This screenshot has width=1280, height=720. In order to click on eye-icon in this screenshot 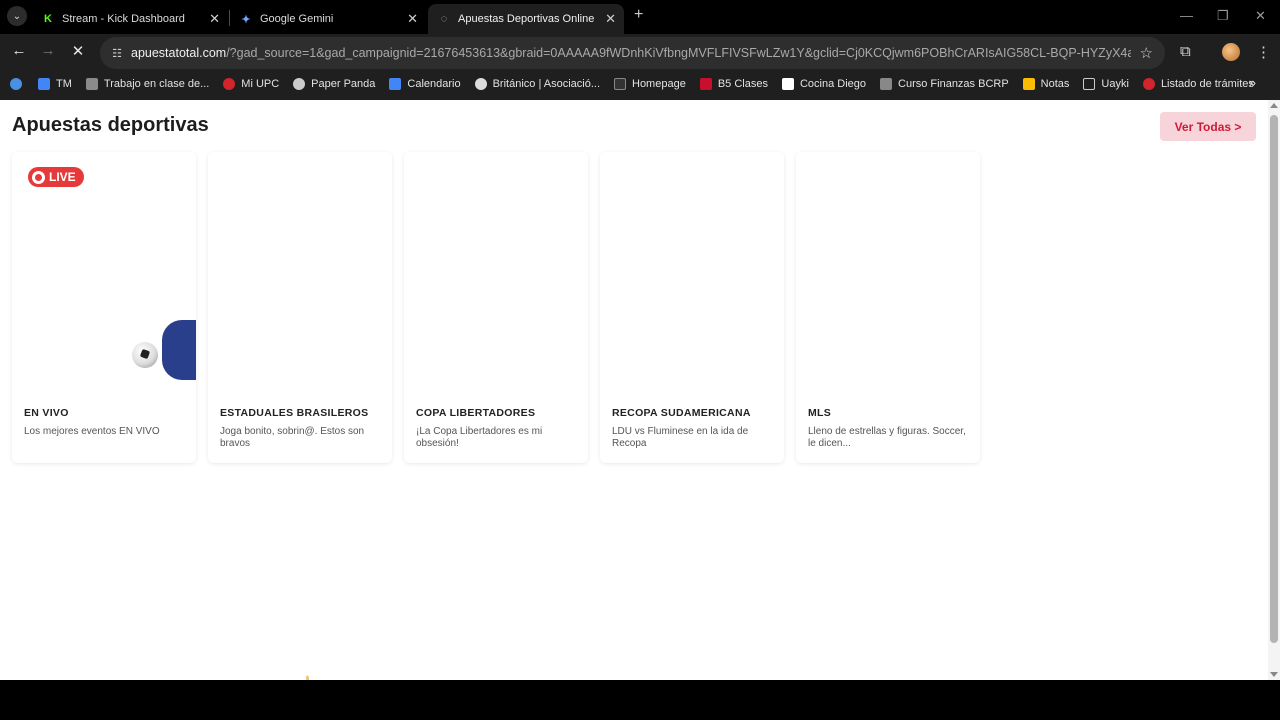, I will do `click(16, 84)`.